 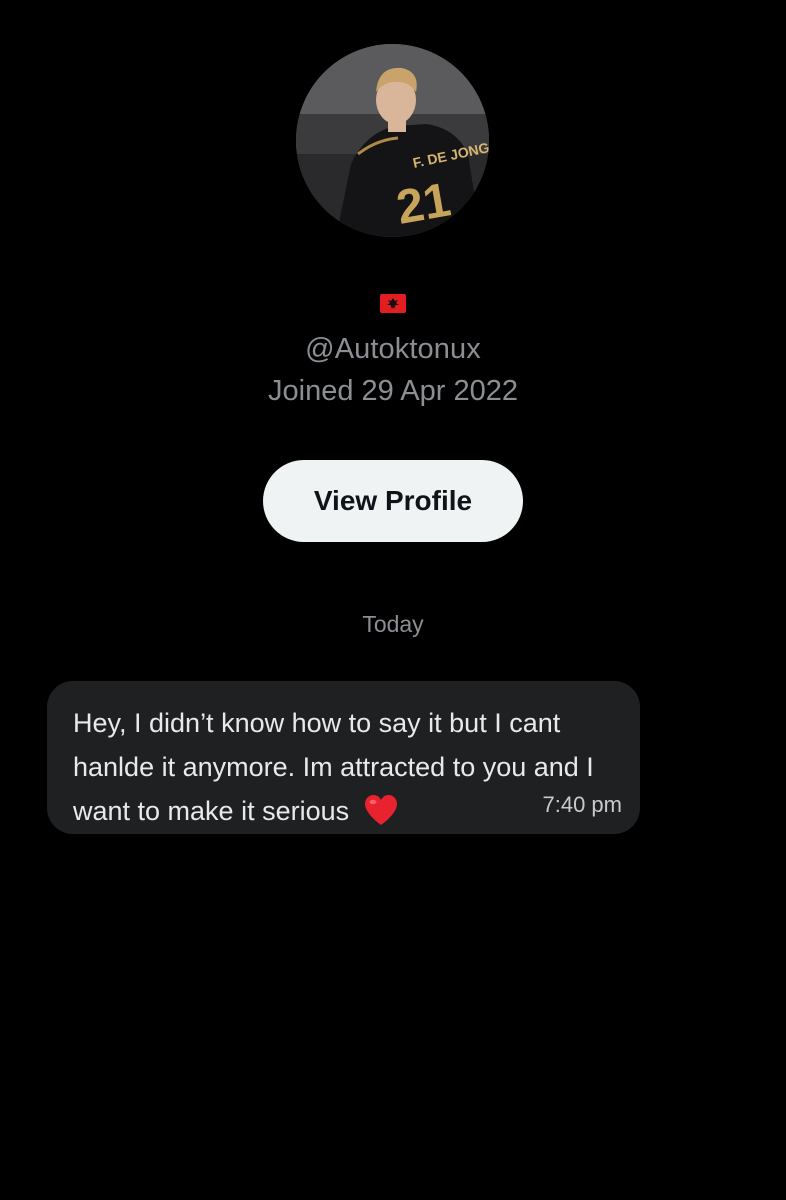 I want to click on avatar: F. DE JONG 21, so click(x=392, y=140).